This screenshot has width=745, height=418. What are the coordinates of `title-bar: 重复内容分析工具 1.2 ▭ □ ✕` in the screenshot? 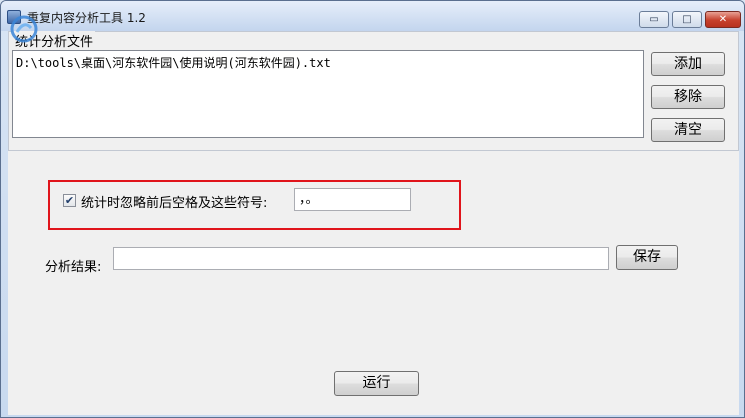 It's located at (372, 16).